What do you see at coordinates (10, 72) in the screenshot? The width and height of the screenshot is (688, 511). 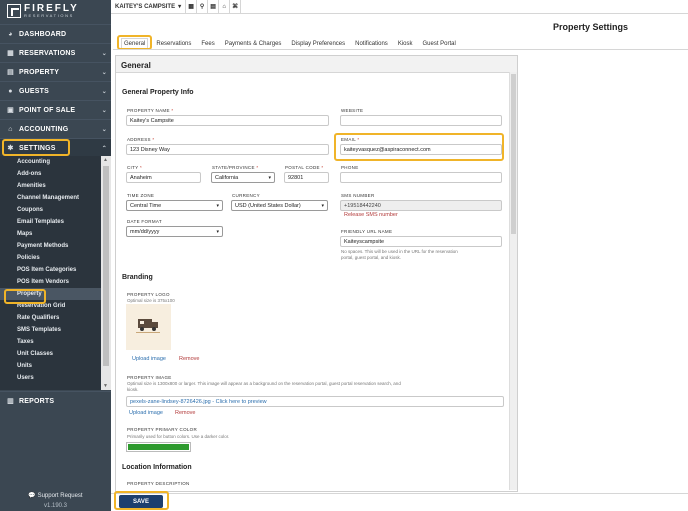 I see `building-icon: ▤` at bounding box center [10, 72].